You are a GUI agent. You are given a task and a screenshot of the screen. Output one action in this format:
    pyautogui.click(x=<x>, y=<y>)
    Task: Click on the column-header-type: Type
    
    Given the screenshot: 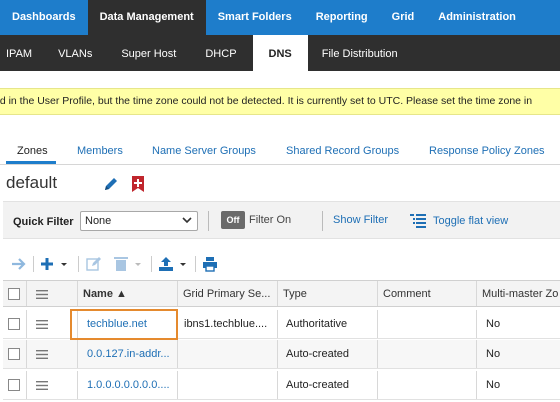 What is the action you would take?
    pyautogui.click(x=328, y=293)
    